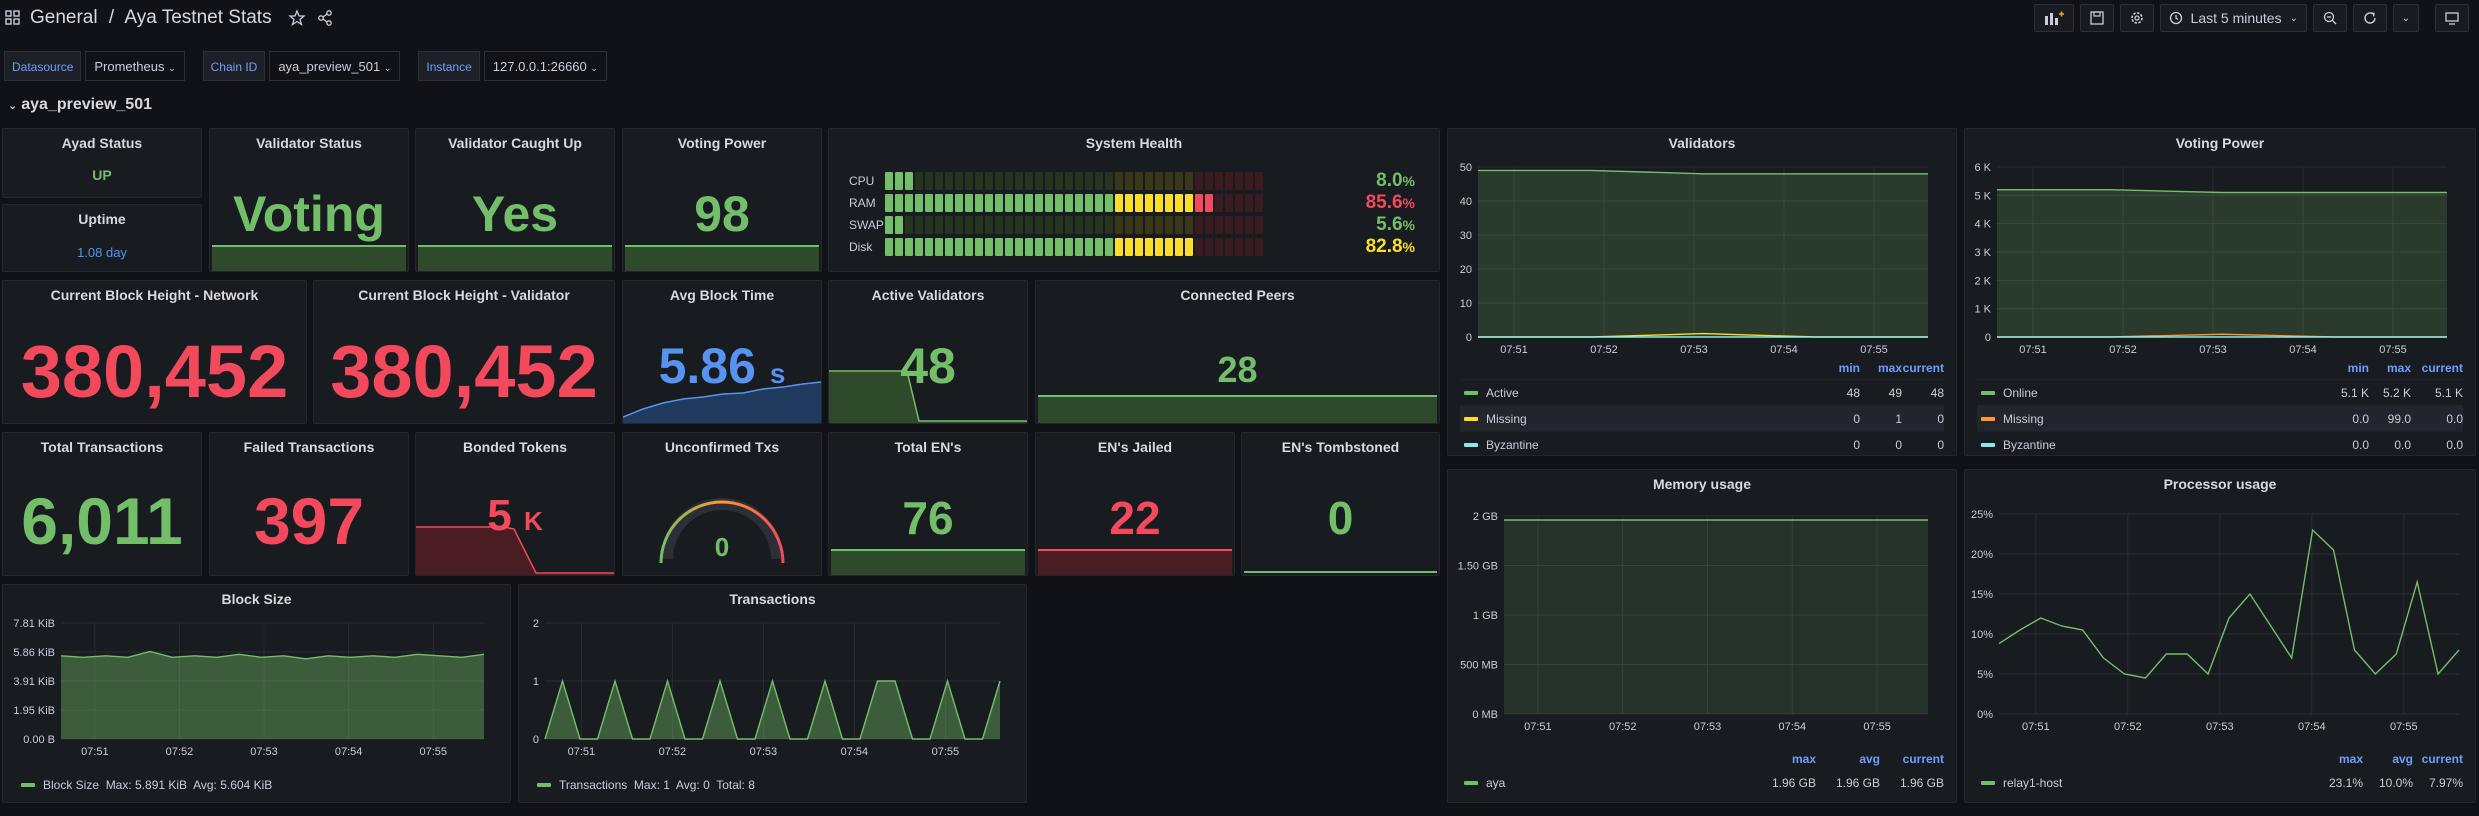 This screenshot has width=2479, height=816. Describe the element at coordinates (1390, 247) in the screenshot. I see `gauge-value: 82.8%` at that location.